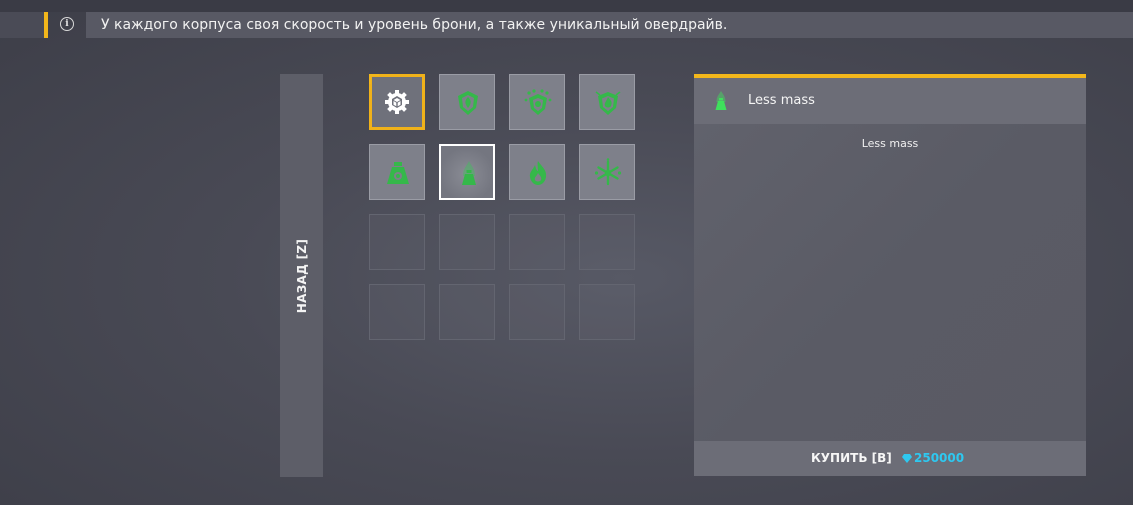 Image resolution: width=1133 pixels, height=505 pixels. Describe the element at coordinates (374, 79) in the screenshot. I see `corner-icon` at that location.